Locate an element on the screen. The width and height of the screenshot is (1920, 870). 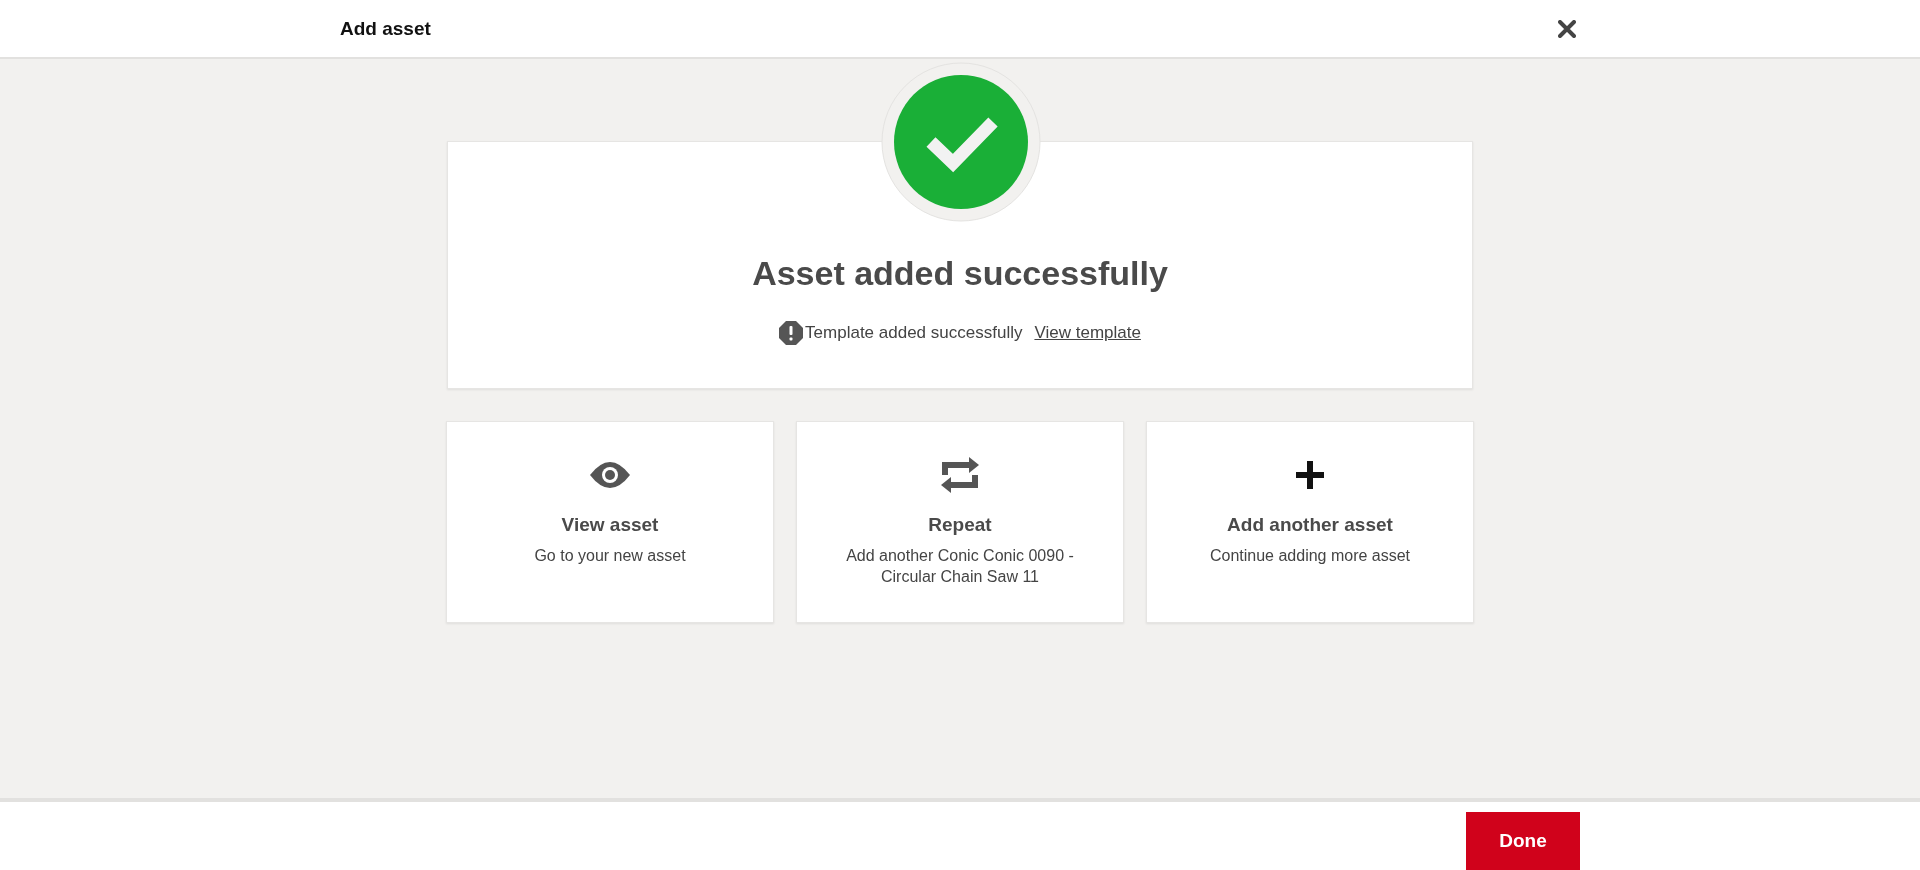
plus-icon is located at coordinates (1310, 475).